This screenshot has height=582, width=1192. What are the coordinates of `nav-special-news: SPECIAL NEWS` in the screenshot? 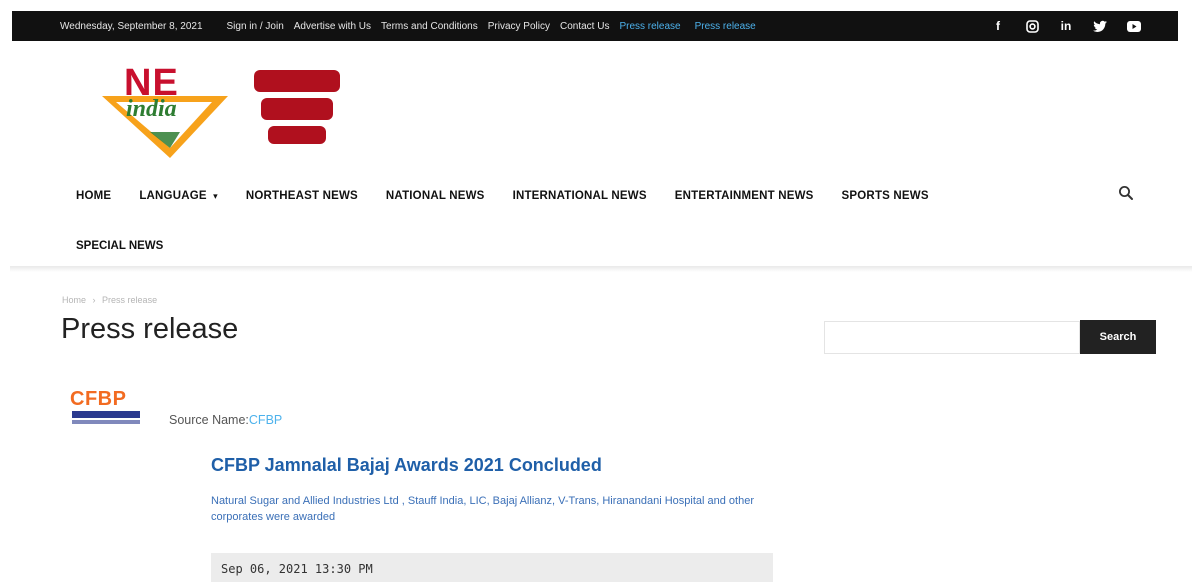 It's located at (119, 246).